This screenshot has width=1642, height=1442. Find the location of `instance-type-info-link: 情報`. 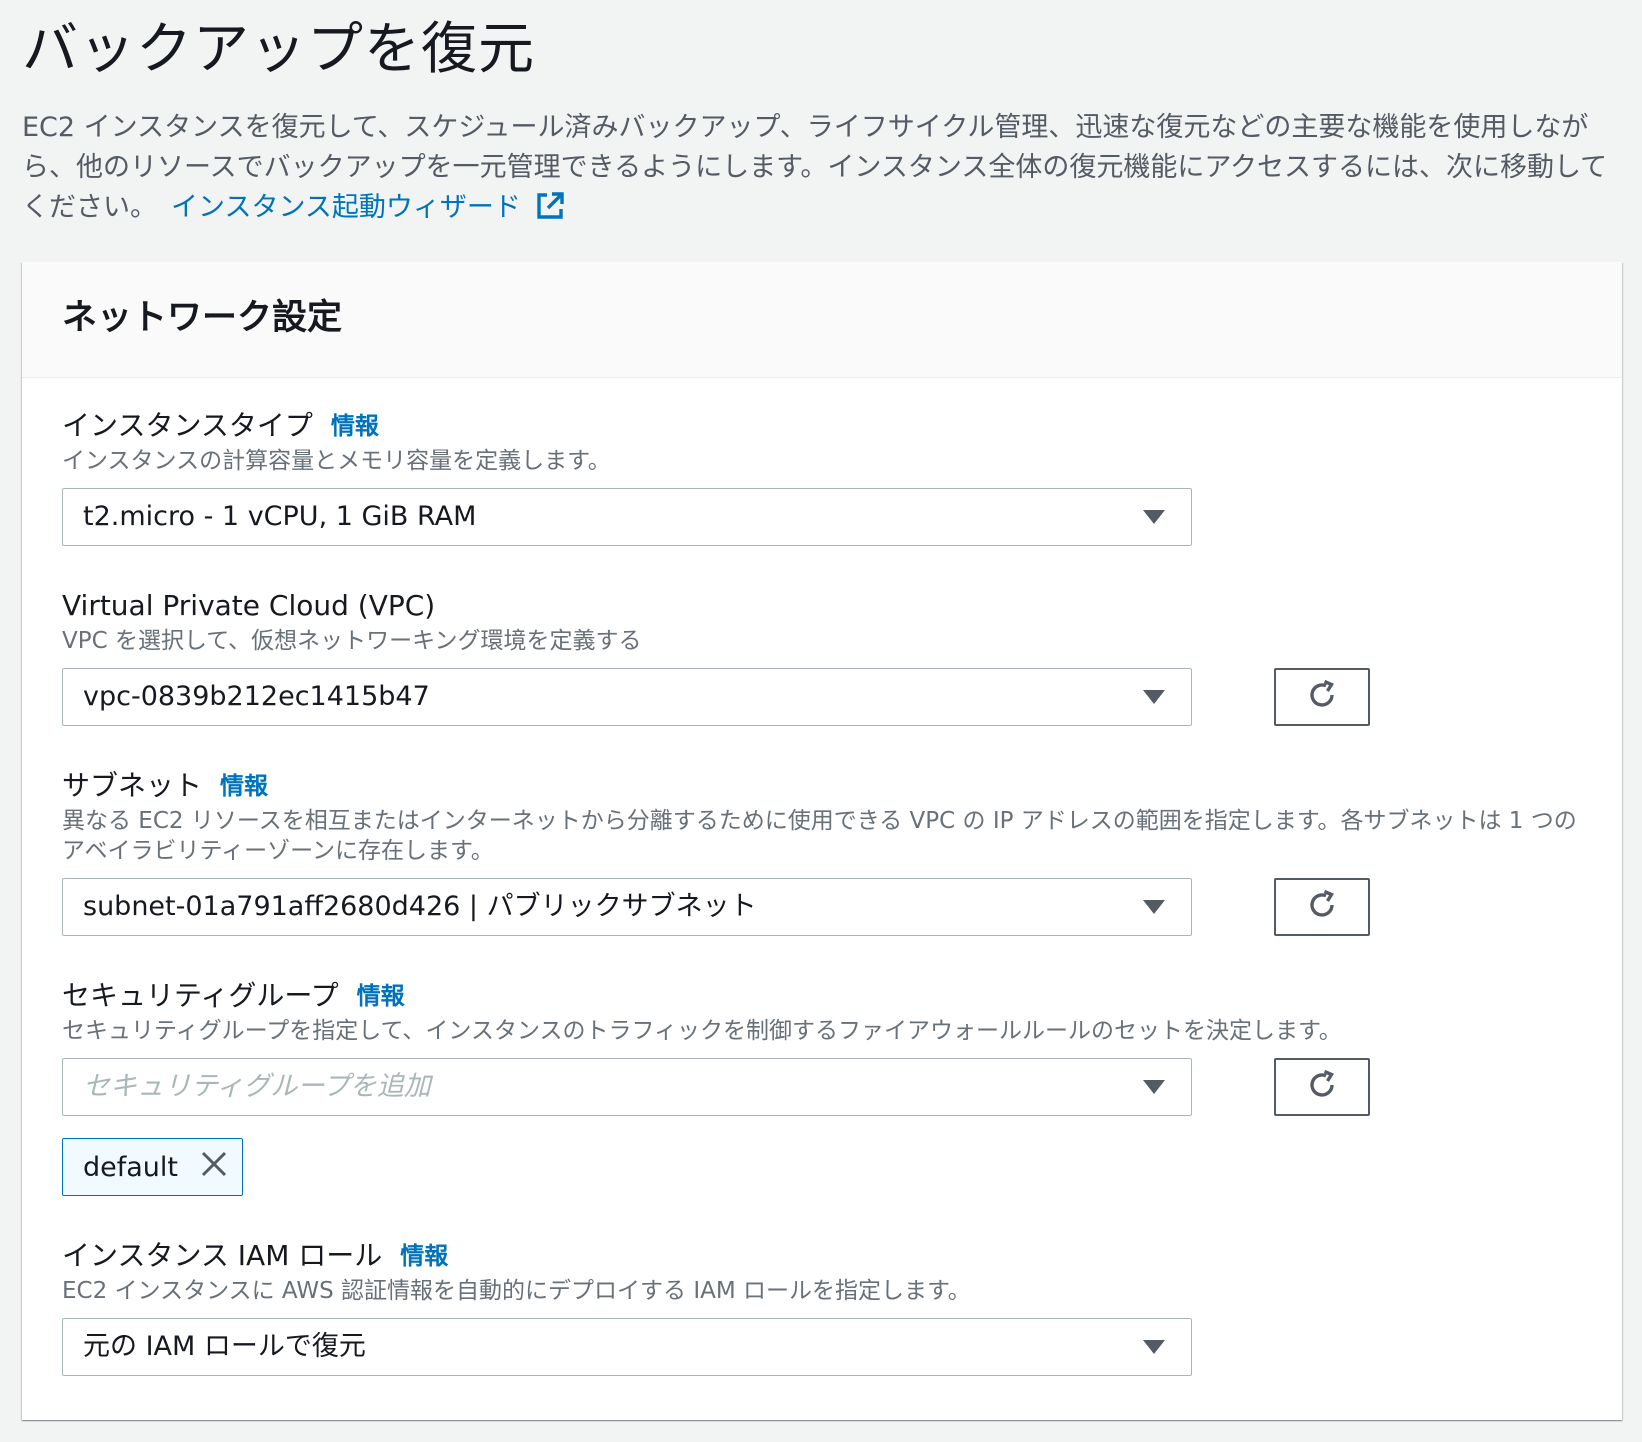

instance-type-info-link: 情報 is located at coordinates (355, 426).